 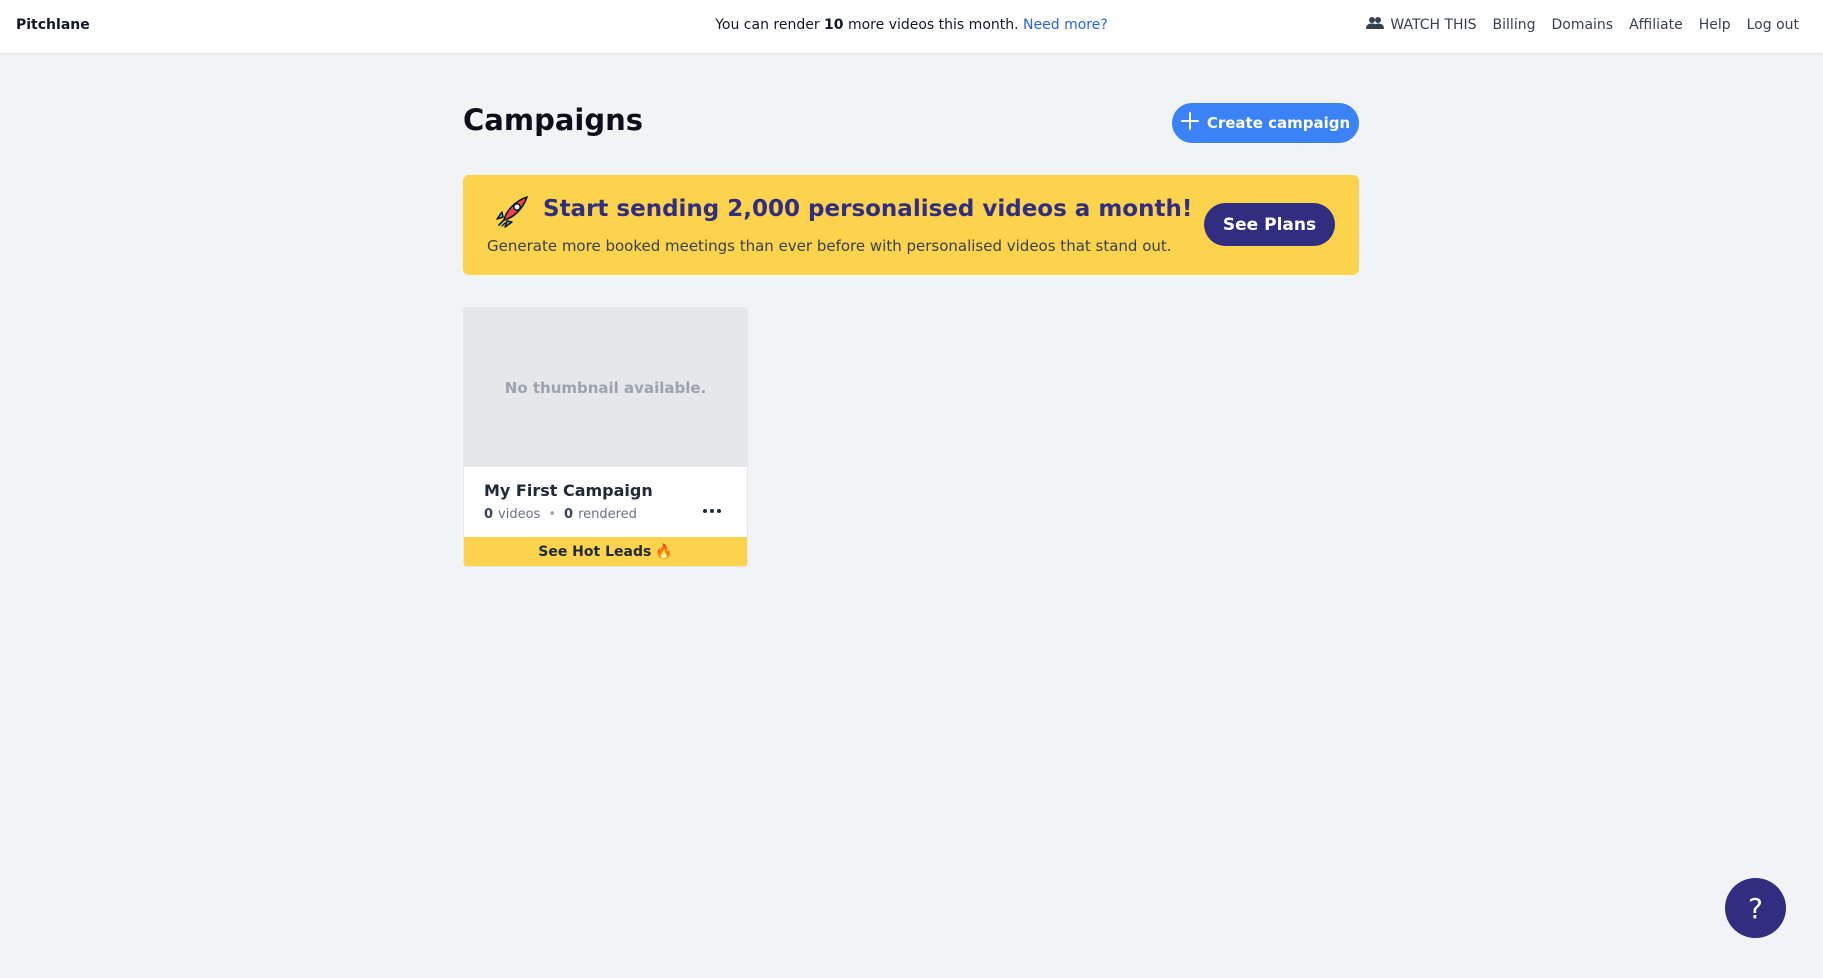 I want to click on quota-prefix: You can render, so click(x=770, y=25).